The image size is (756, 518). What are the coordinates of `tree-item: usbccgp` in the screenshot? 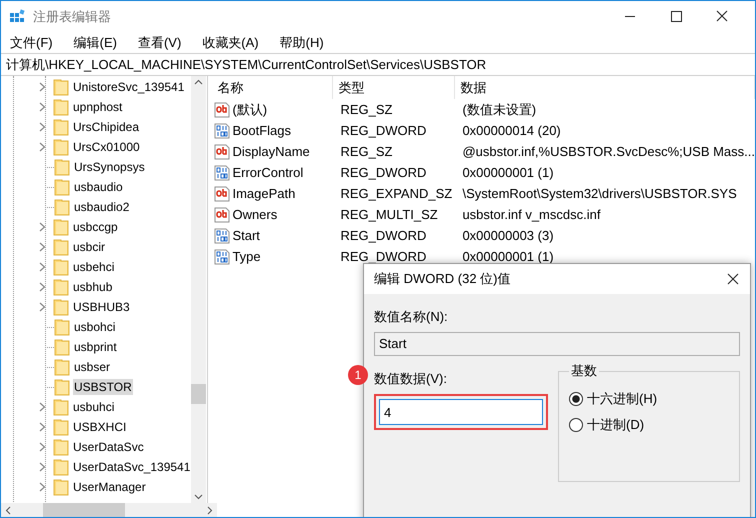 It's located at (95, 227).